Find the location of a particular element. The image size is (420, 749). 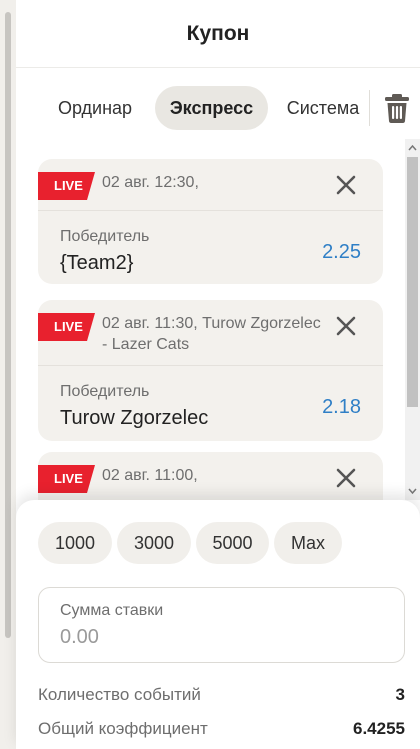

events-count-label: Количество событий is located at coordinates (119, 694).